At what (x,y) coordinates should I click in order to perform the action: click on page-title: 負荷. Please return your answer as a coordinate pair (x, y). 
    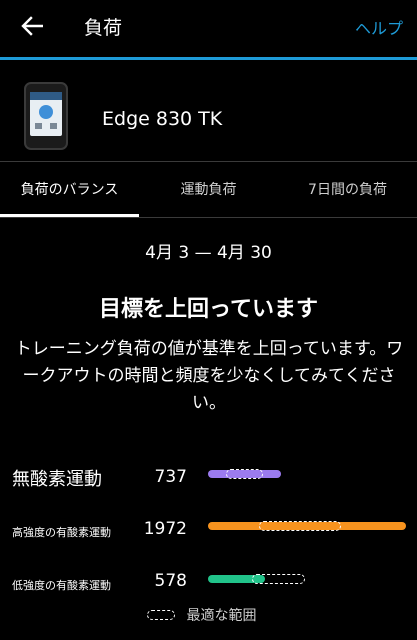
    Looking at the image, I should click on (103, 28).